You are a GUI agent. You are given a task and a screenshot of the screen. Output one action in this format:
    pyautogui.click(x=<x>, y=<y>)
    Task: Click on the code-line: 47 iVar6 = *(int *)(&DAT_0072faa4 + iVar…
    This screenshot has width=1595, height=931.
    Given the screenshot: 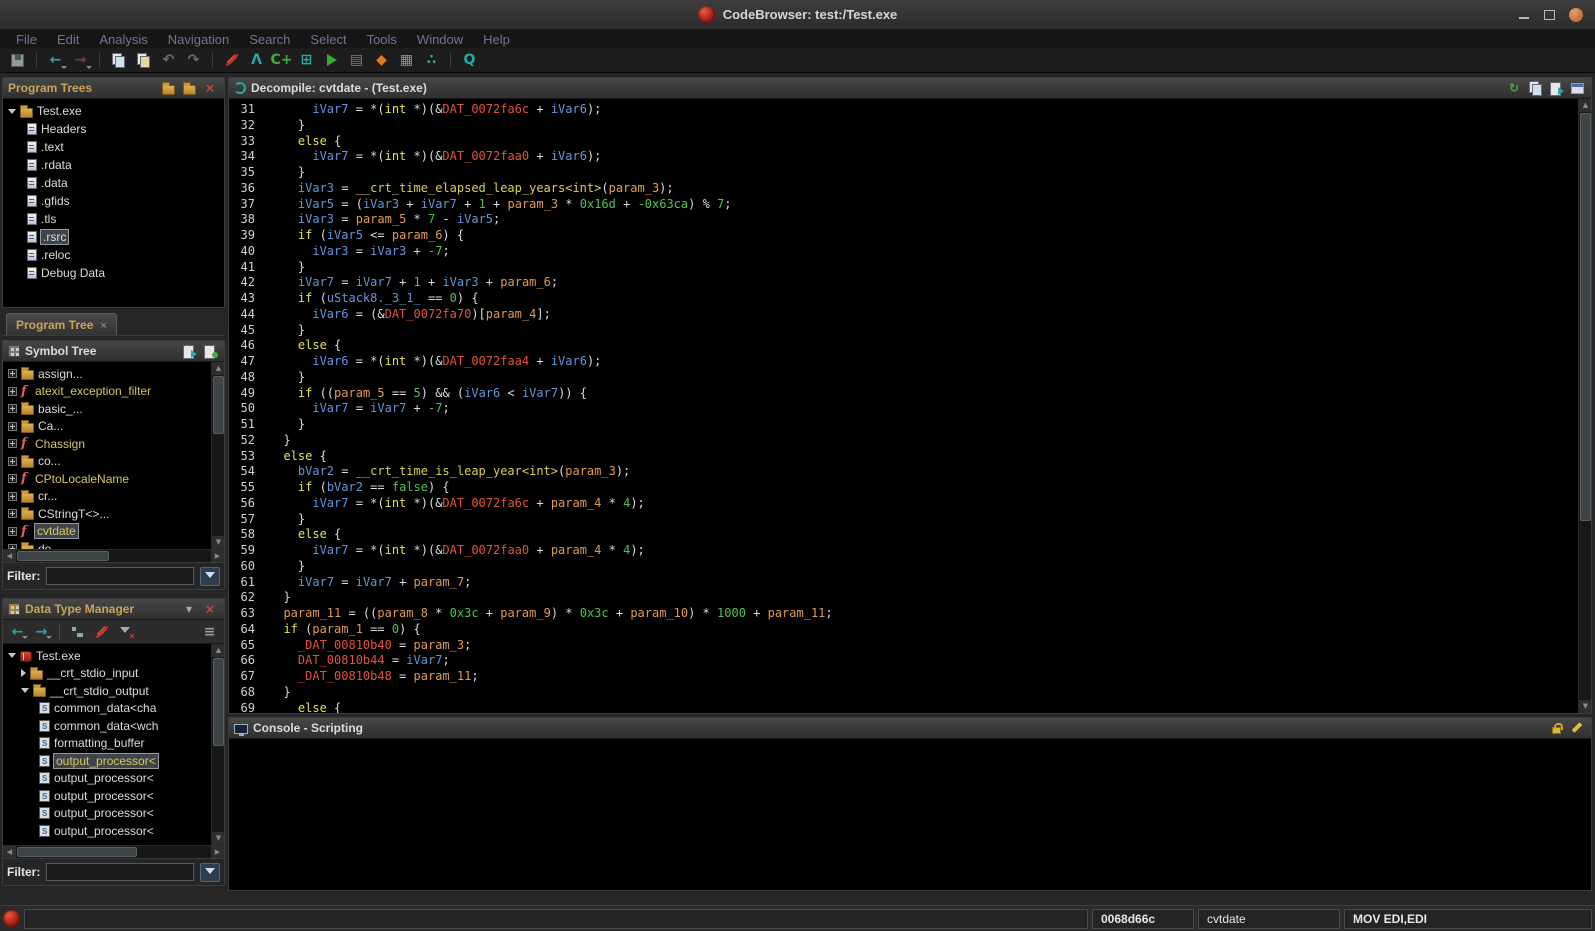 What is the action you would take?
    pyautogui.click(x=905, y=362)
    